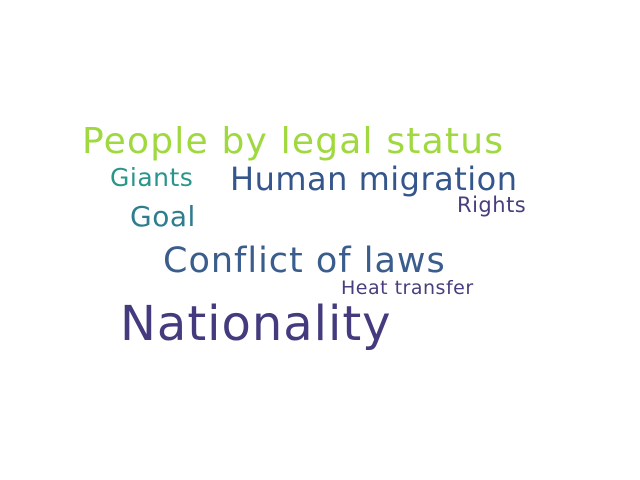 The width and height of the screenshot is (640, 480). I want to click on word-people-by-legal-status: People by legal status, so click(293, 141).